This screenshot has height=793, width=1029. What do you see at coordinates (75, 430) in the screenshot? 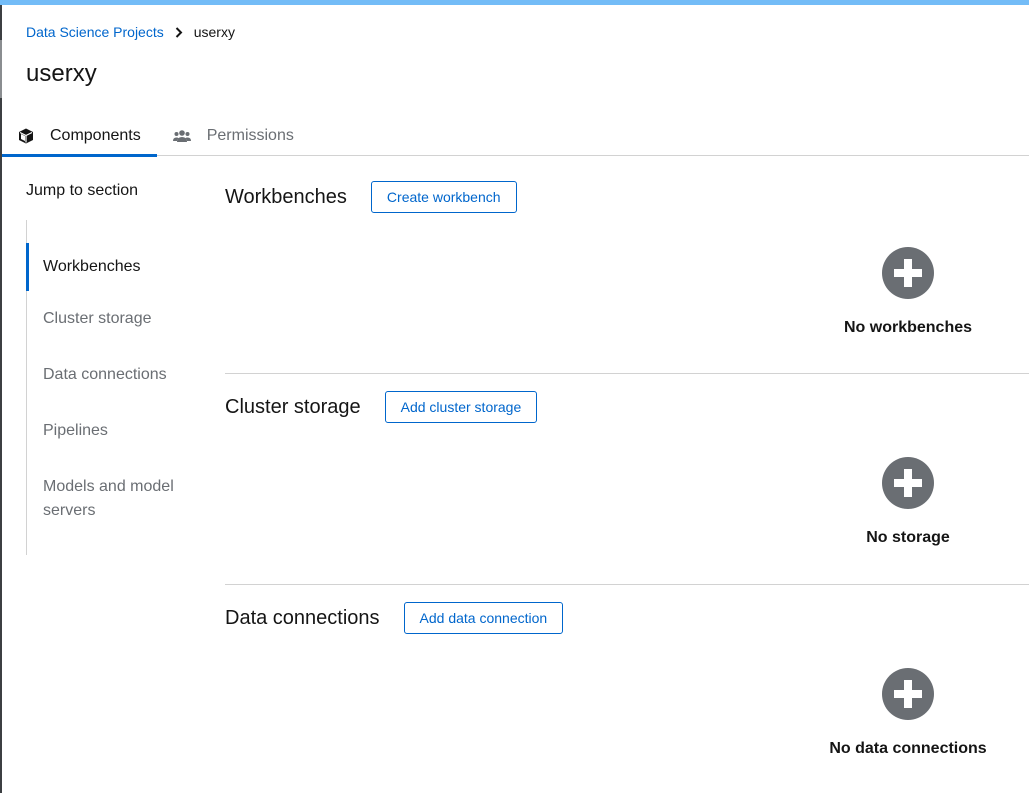
I see `jump-link-label: Pipelines` at bounding box center [75, 430].